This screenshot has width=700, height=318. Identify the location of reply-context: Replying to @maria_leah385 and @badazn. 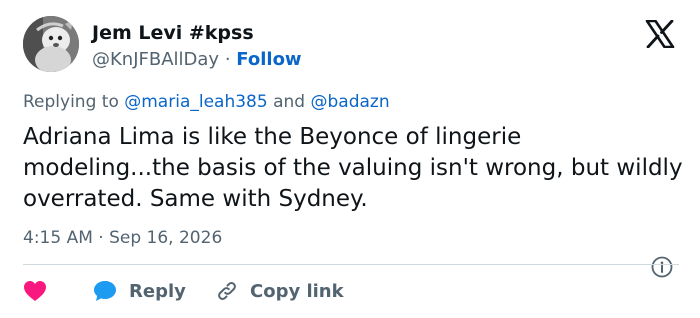
(206, 102).